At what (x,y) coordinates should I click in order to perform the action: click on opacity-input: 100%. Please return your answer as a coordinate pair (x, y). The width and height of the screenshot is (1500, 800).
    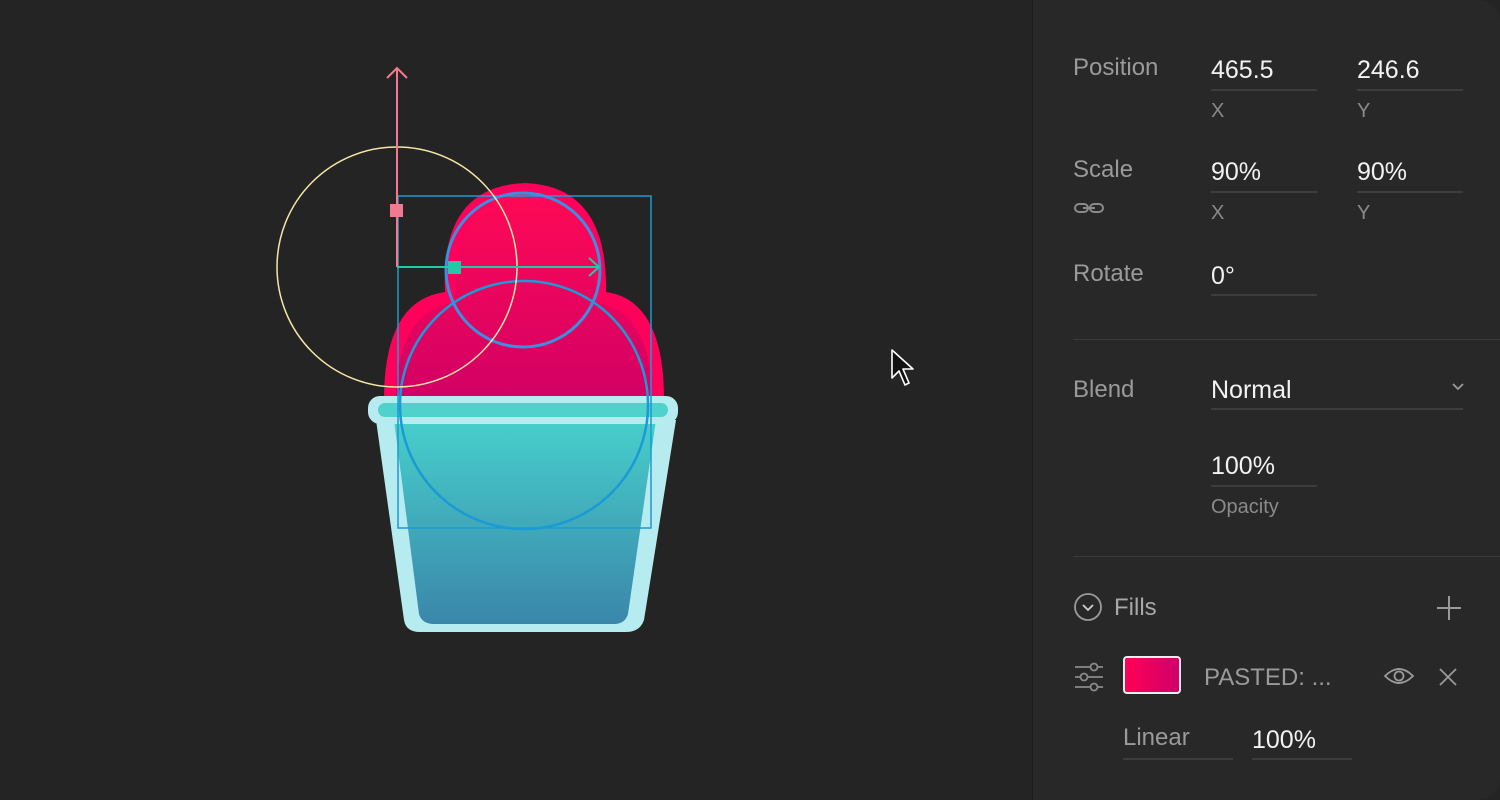
    Looking at the image, I should click on (1243, 466).